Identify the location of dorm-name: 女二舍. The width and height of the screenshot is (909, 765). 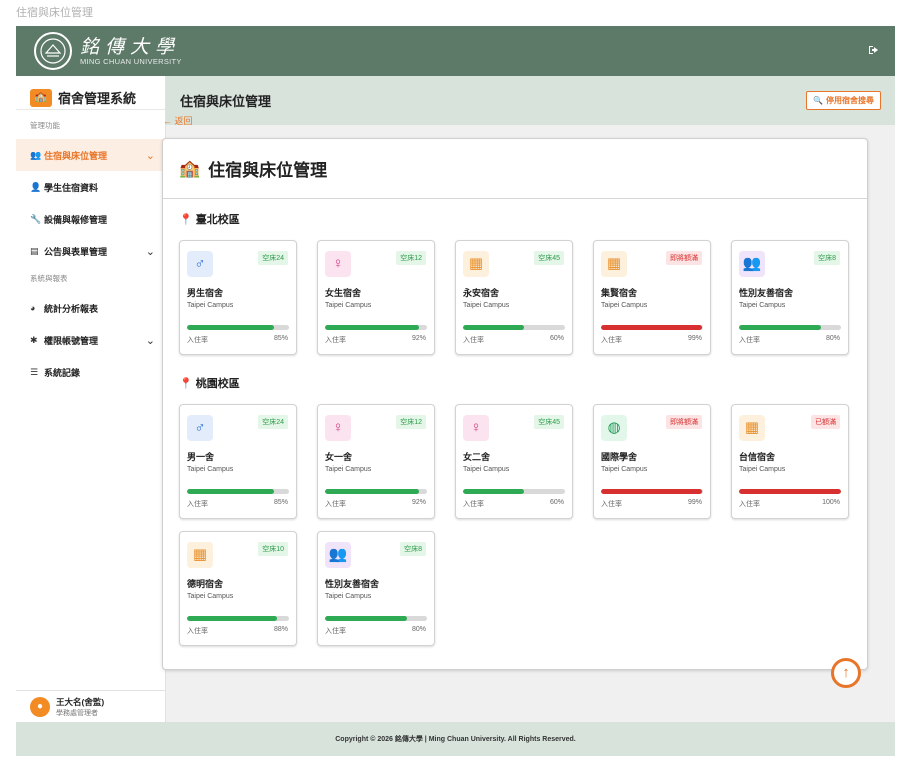
(477, 457).